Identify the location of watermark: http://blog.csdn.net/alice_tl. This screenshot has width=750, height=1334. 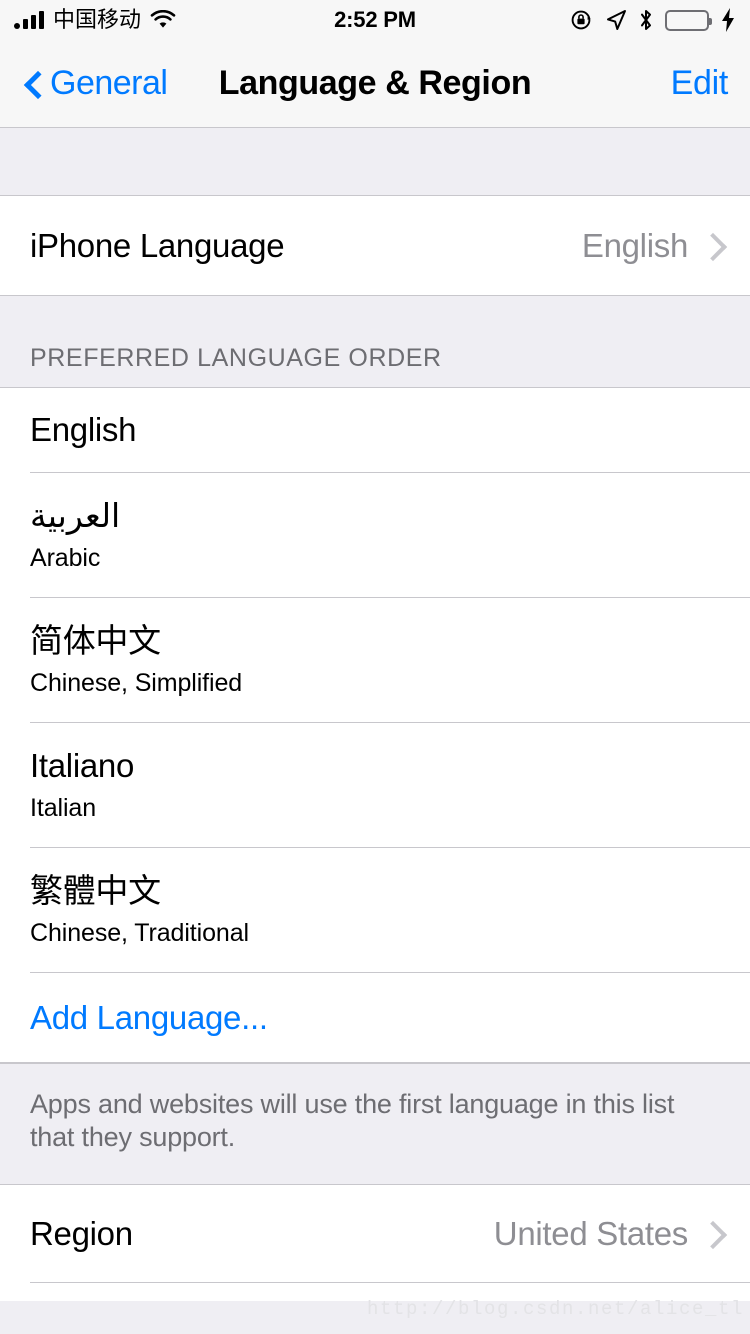
(555, 1309).